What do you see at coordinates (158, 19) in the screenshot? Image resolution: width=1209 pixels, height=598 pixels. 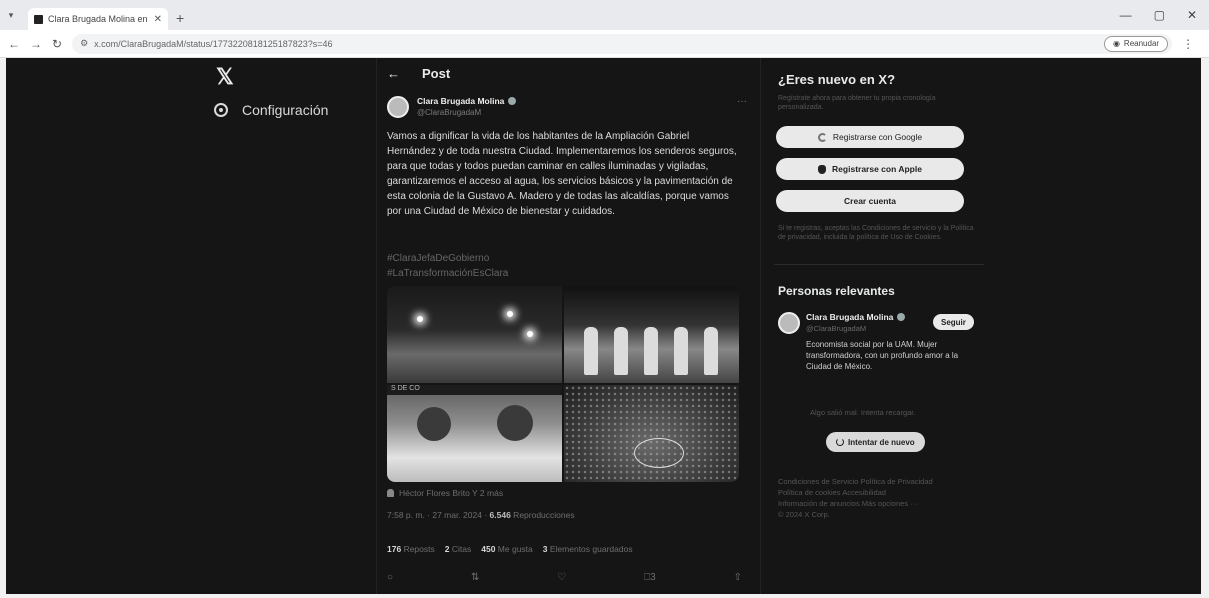 I see `tab-close-icon: ✕` at bounding box center [158, 19].